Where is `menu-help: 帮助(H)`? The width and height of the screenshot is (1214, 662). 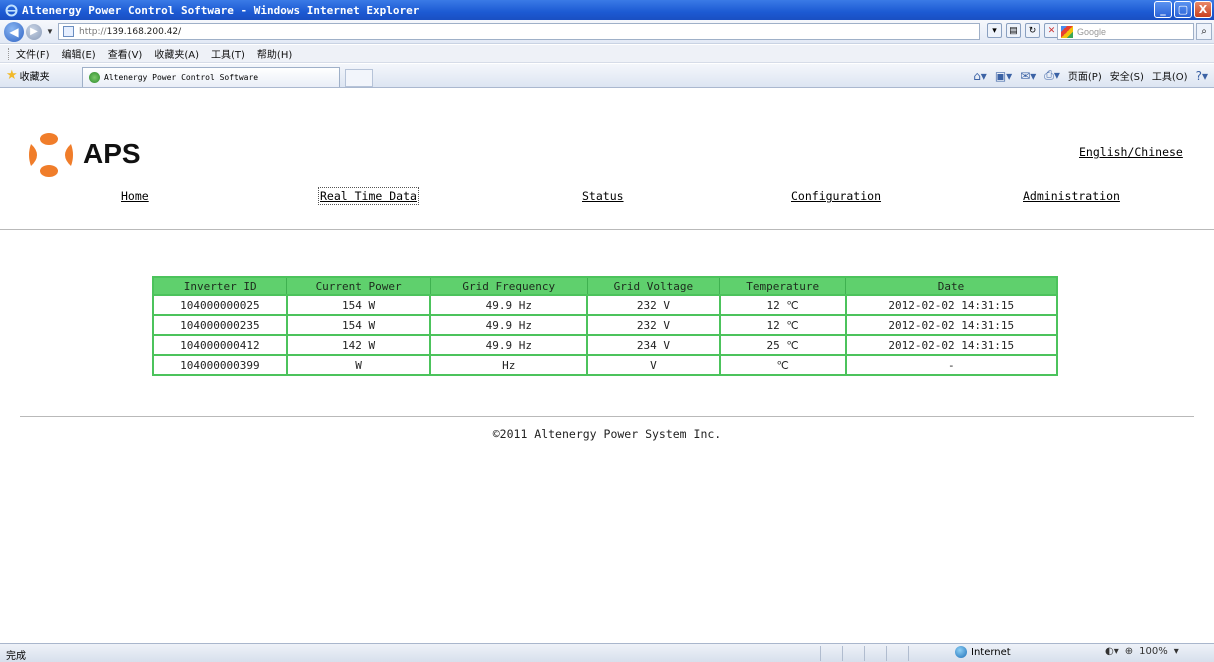
menu-help: 帮助(H) is located at coordinates (274, 53).